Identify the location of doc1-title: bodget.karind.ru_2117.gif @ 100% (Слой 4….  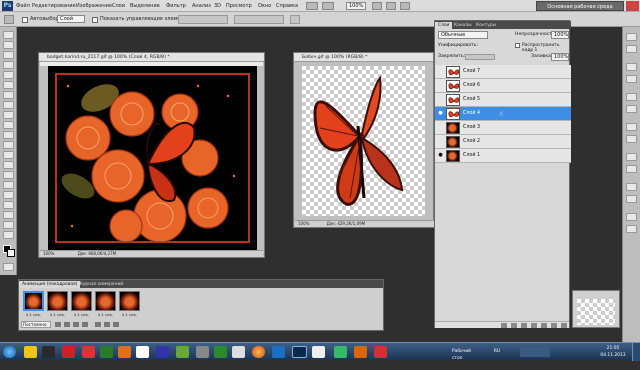
(151, 57).